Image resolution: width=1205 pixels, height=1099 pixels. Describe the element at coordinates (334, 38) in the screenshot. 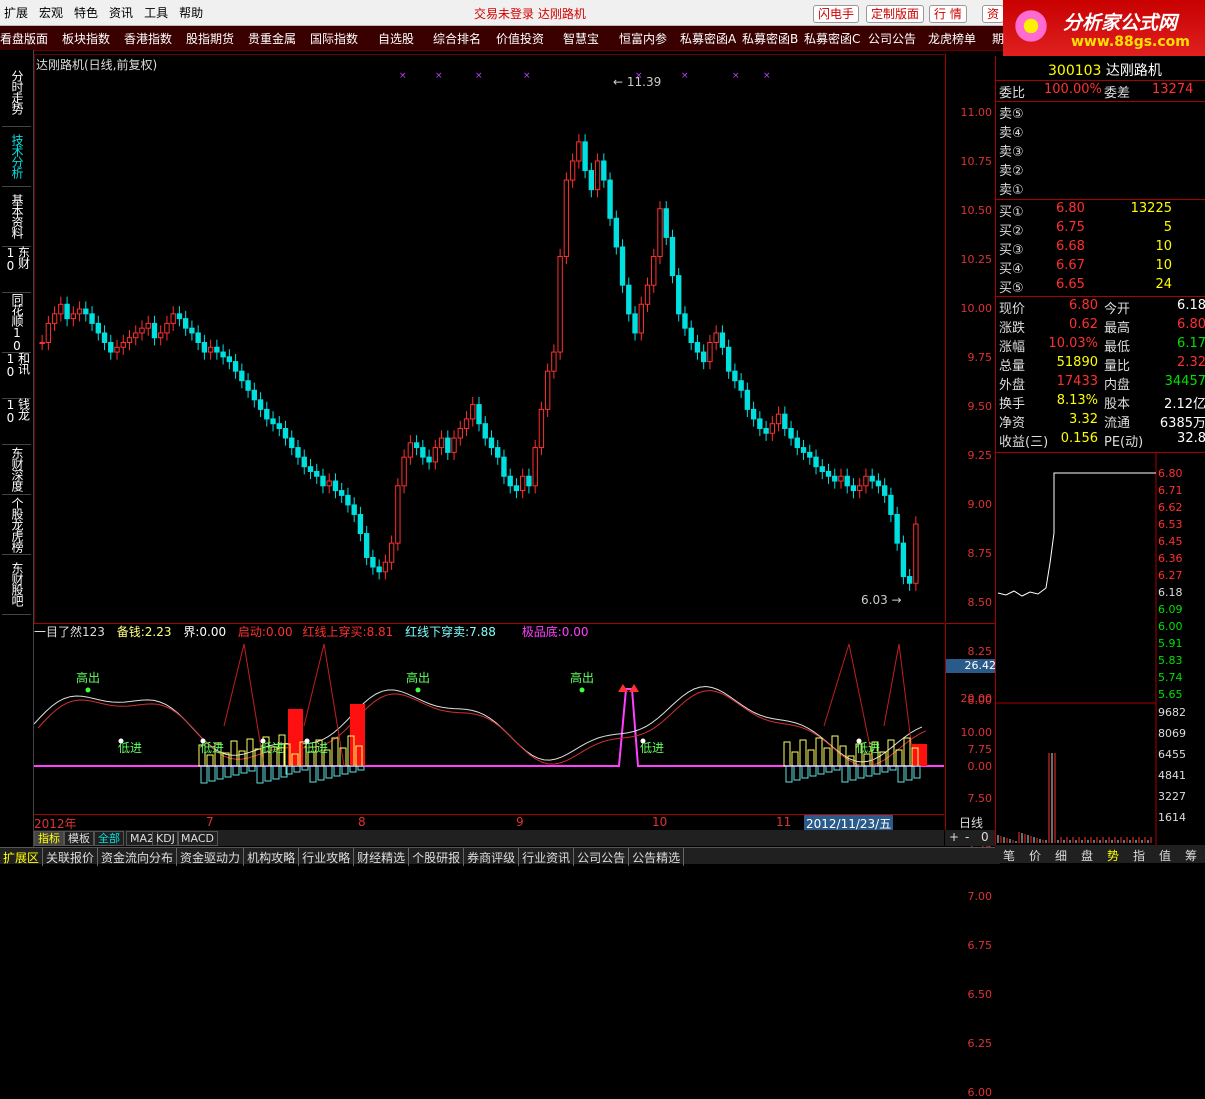

I see `nav-item: 国际指数` at that location.